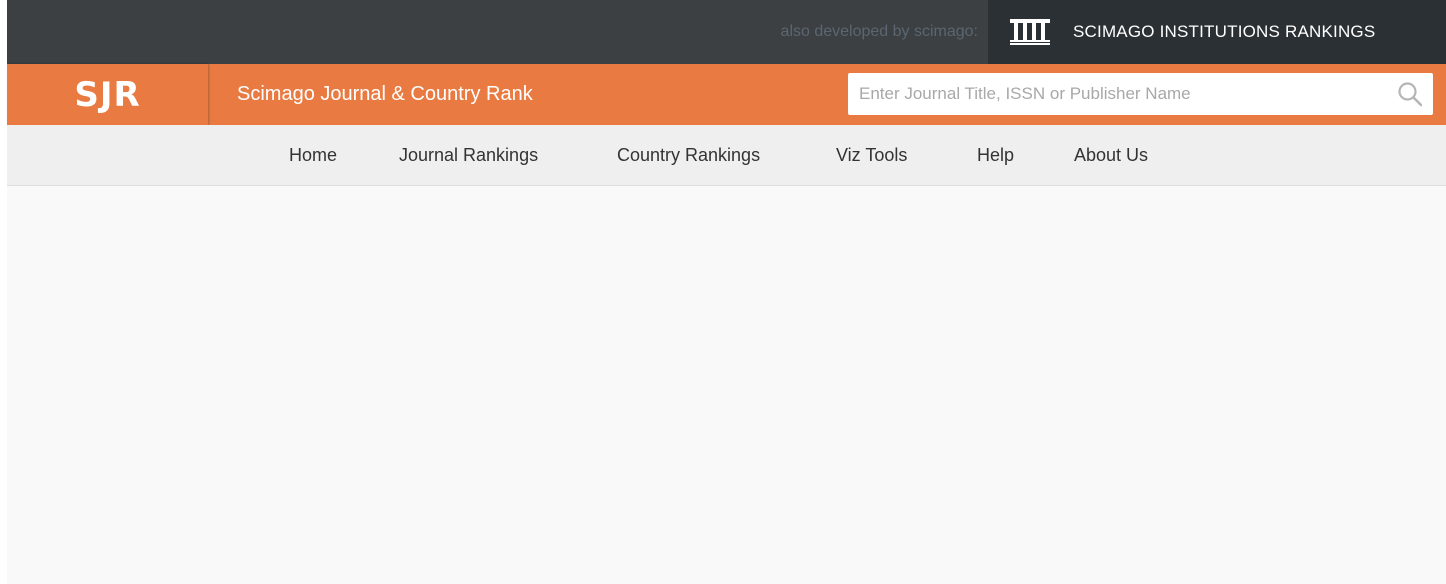 The height and width of the screenshot is (584, 1446). Describe the element at coordinates (1113, 94) in the screenshot. I see `search-input` at that location.